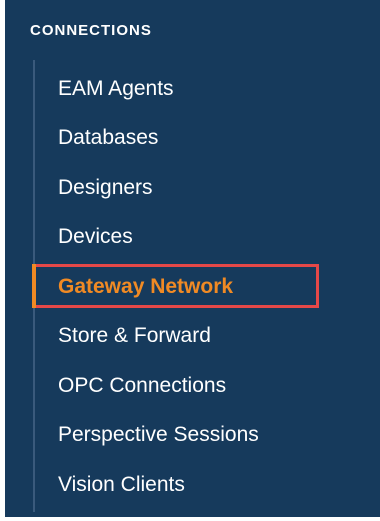 The height and width of the screenshot is (521, 380). I want to click on sidebar-item-perspective-sessions: Perspective Sessions, so click(192, 436).